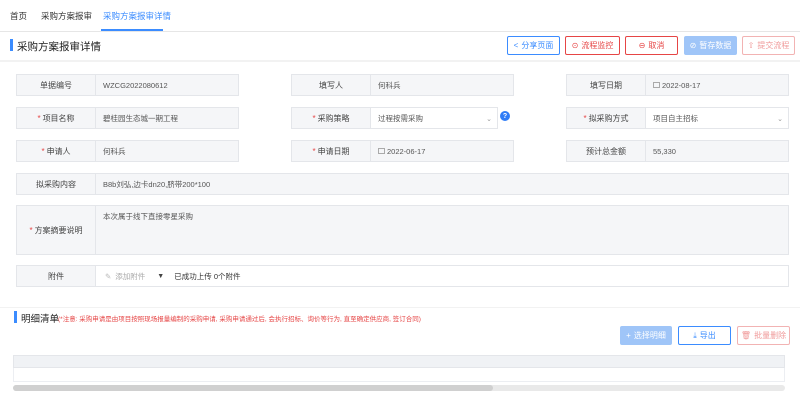 Image resolution: width=800 pixels, height=395 pixels. I want to click on content-label: 拟采购内容, so click(56, 184).